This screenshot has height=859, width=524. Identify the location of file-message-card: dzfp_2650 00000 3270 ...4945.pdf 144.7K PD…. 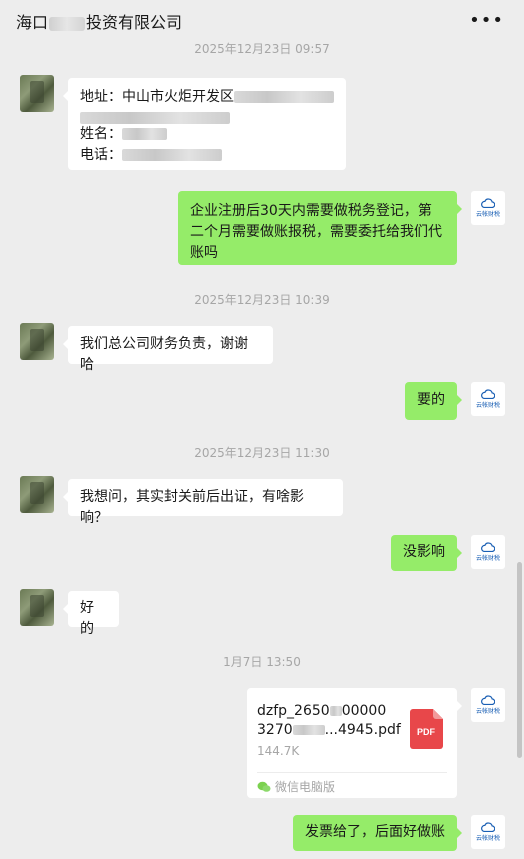
(354, 743).